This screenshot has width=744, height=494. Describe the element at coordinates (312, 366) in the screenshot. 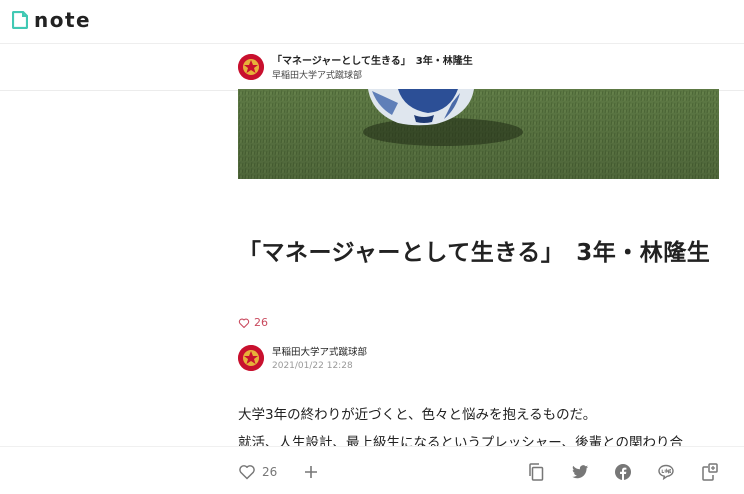

I see `publish-date: 2021/01/22 12:28` at that location.